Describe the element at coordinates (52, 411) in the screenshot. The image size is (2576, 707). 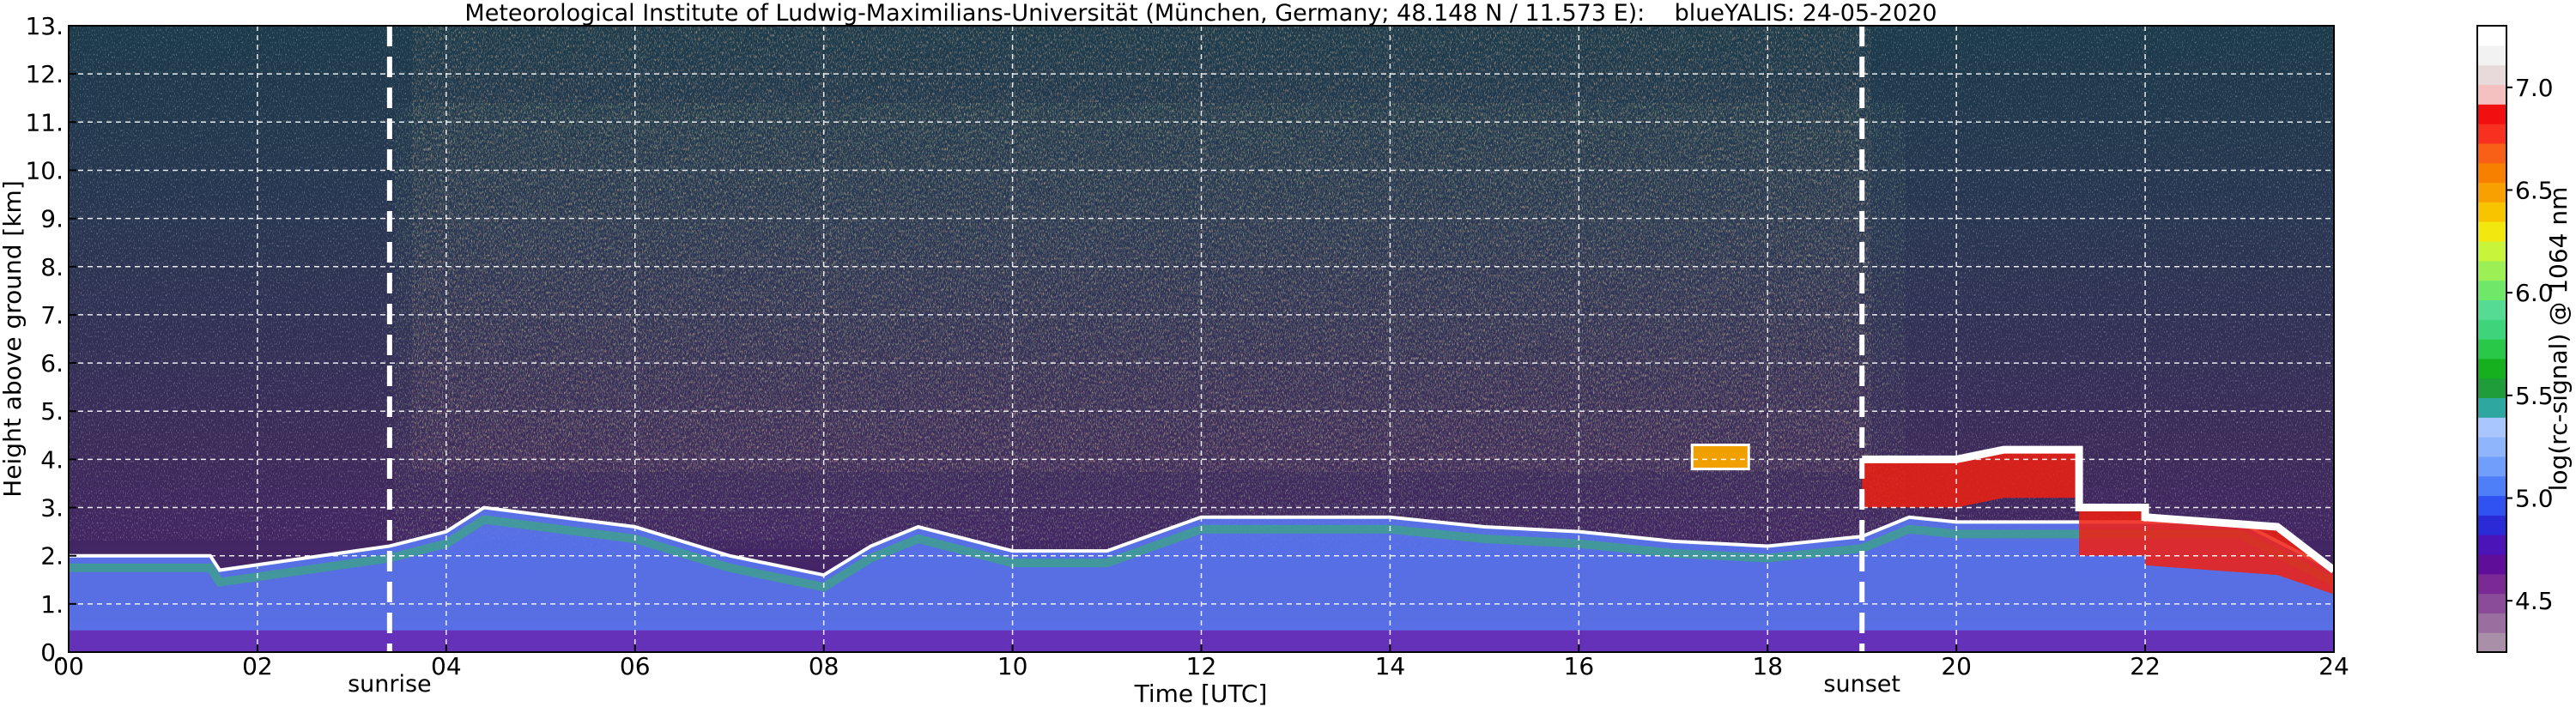
I see `y-tick-label: 5.` at that location.